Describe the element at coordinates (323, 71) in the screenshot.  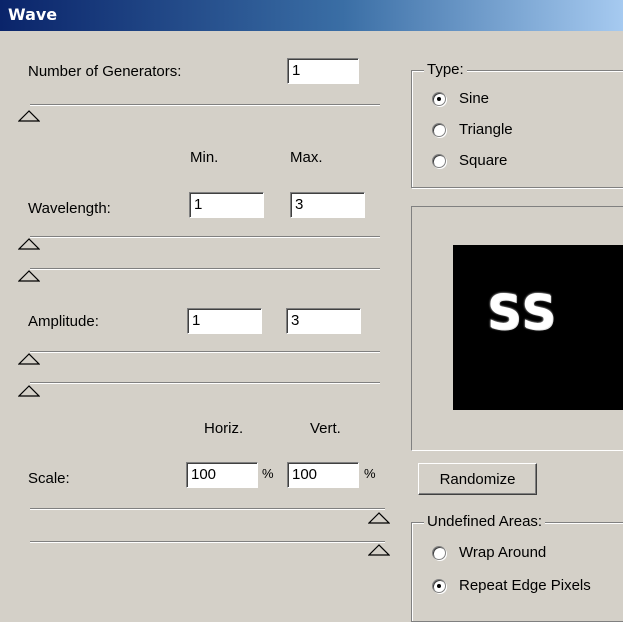
I see `generators-field: 1` at that location.